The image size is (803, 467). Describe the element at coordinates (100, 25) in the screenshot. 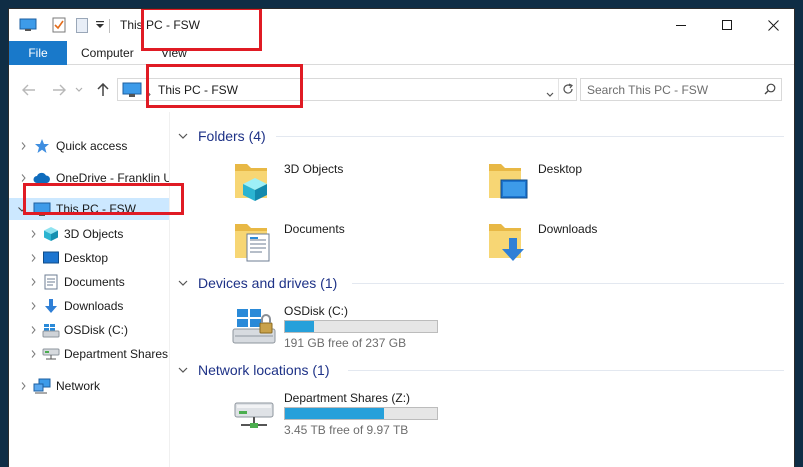

I see `customize-toolbar-dropdown-icon` at that location.